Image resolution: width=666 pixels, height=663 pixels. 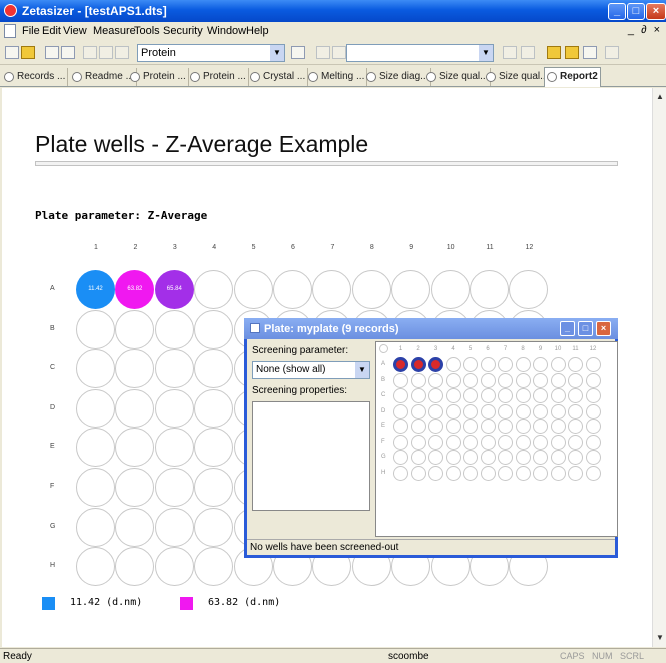 I want to click on mini-well-B11, so click(x=575, y=380).